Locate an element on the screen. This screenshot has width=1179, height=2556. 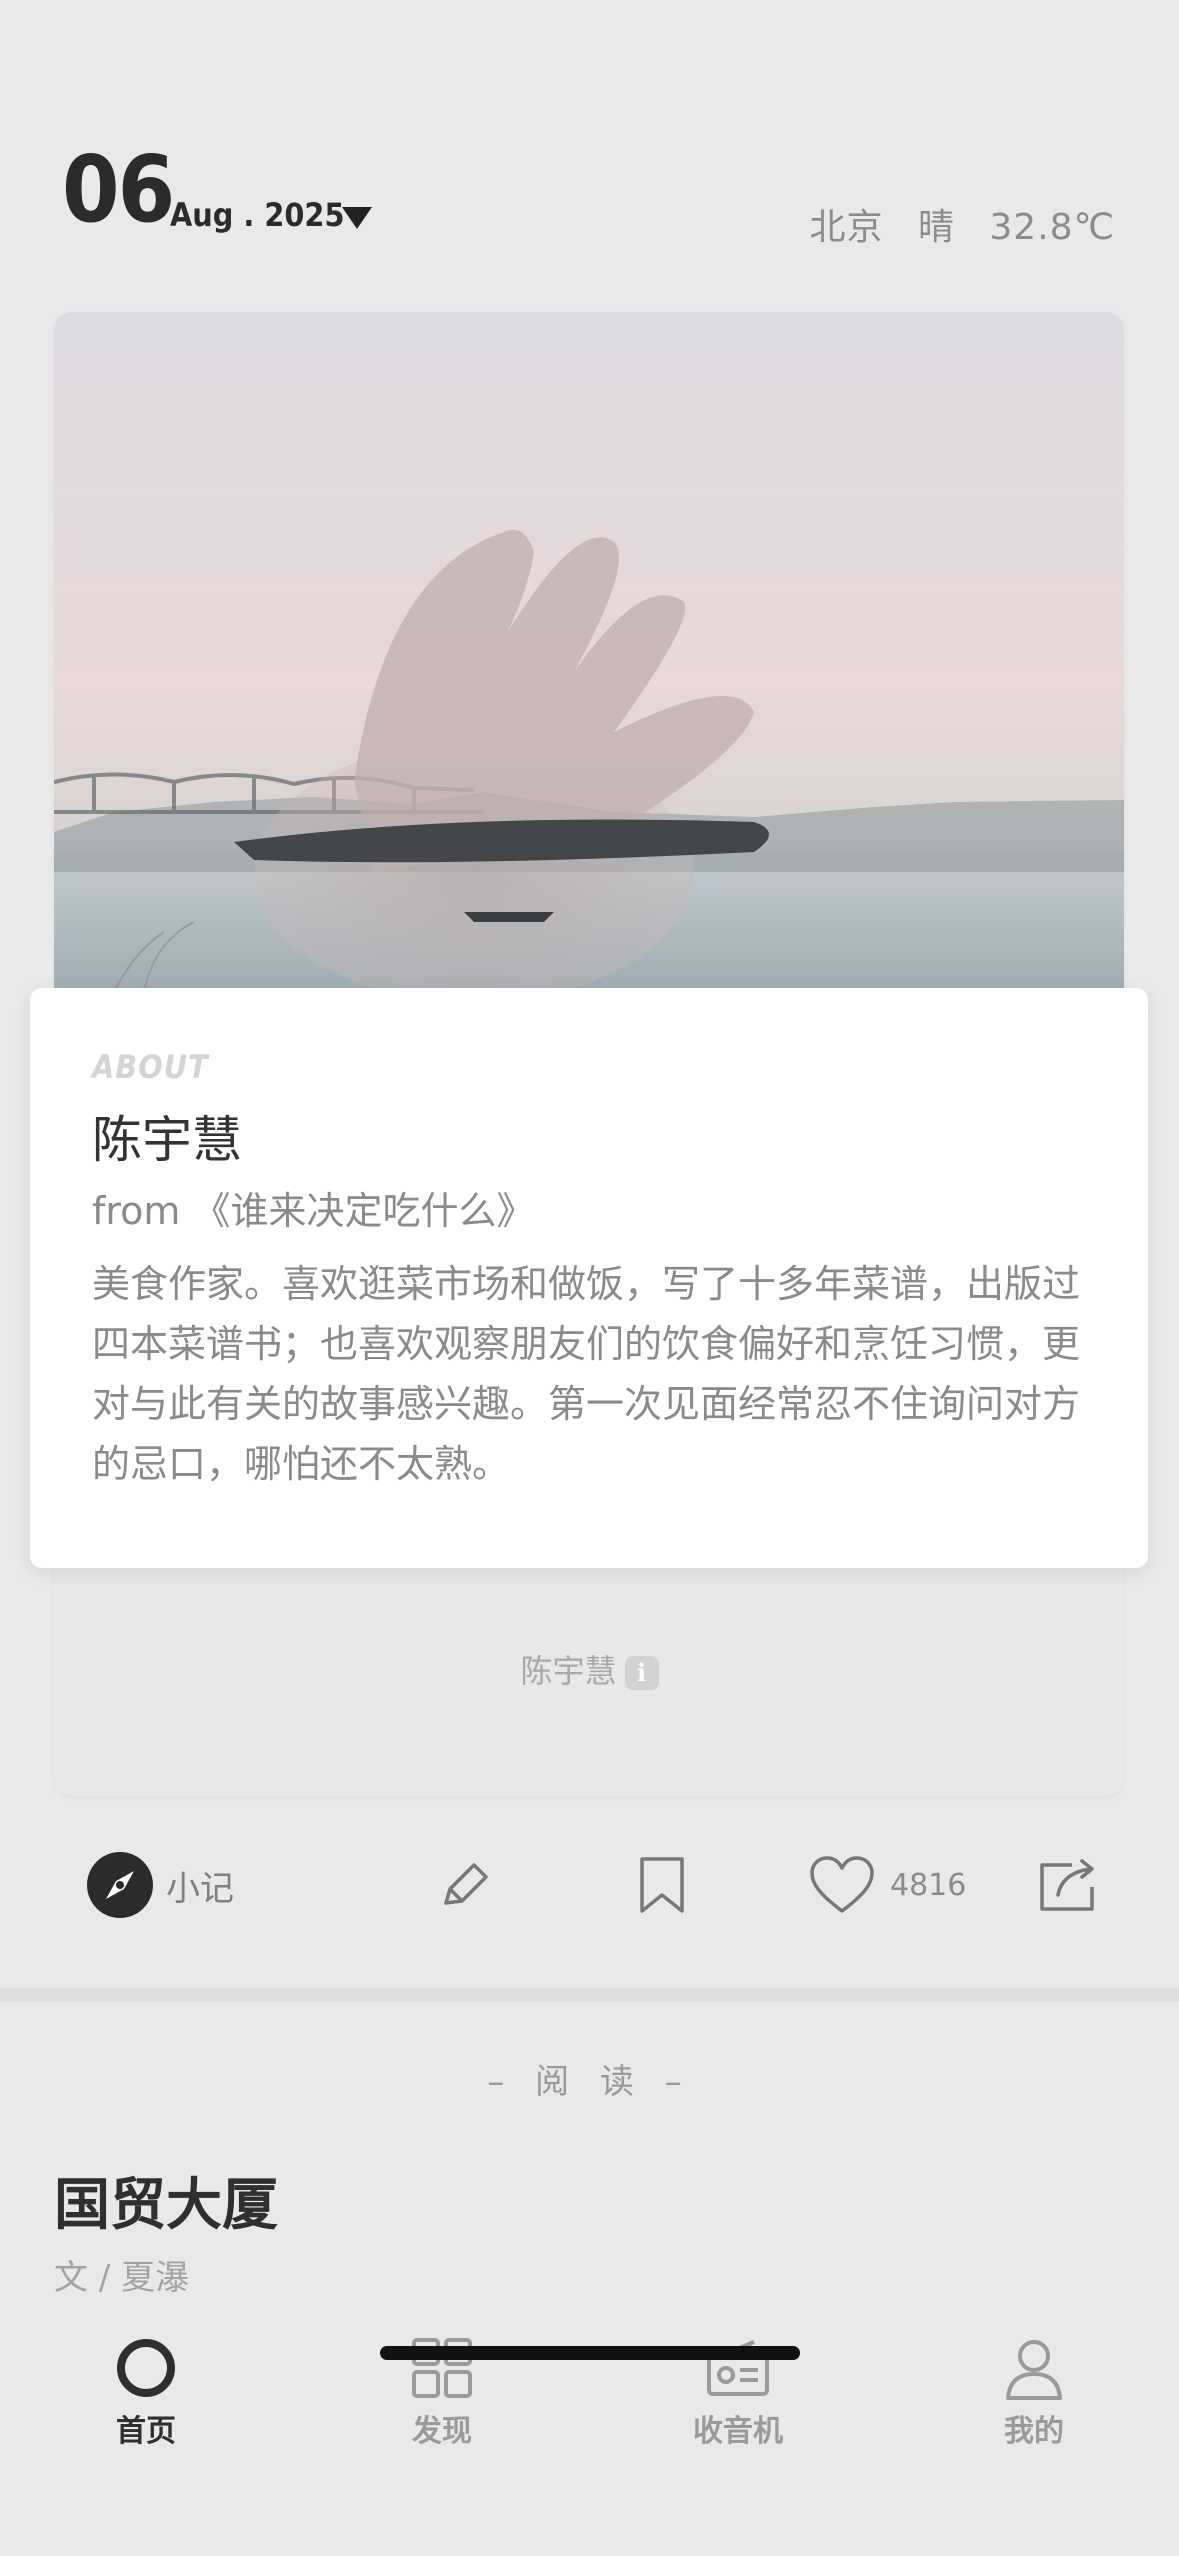
reading-section-label: – 阅 读 – is located at coordinates (589, 2082).